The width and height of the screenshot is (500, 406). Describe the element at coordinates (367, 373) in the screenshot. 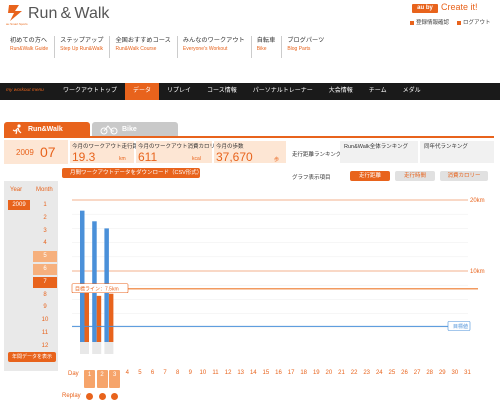

I see `day-23: 23` at that location.